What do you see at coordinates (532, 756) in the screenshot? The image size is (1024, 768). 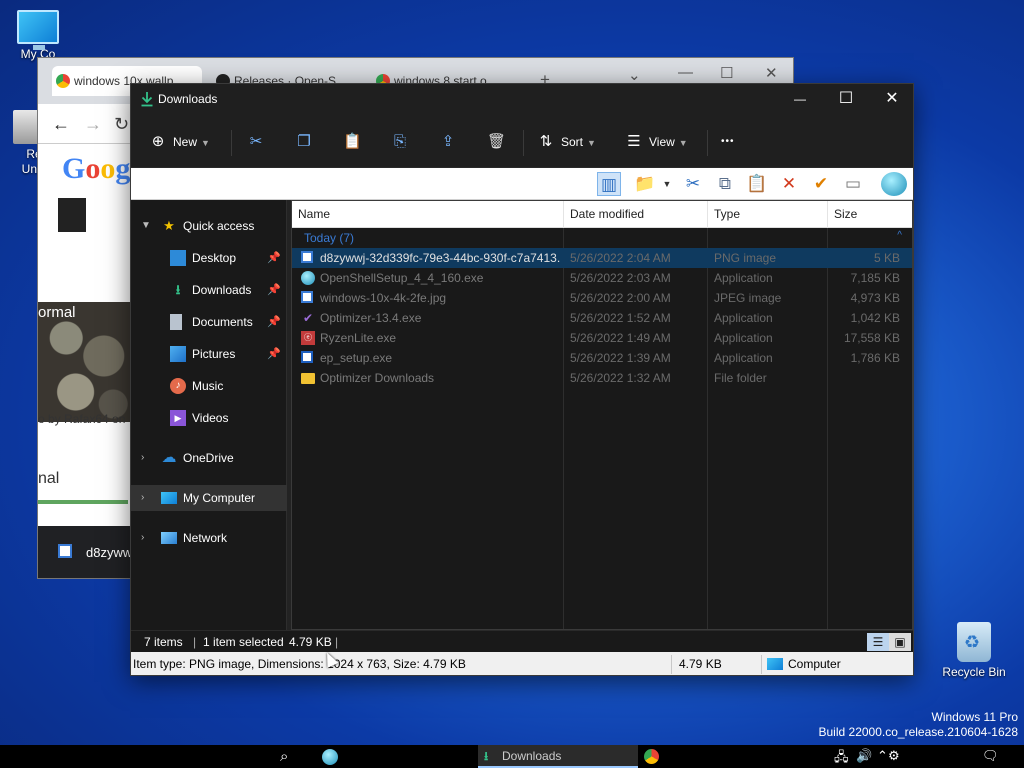 I see `taskbar-item-label: Downloads` at bounding box center [532, 756].